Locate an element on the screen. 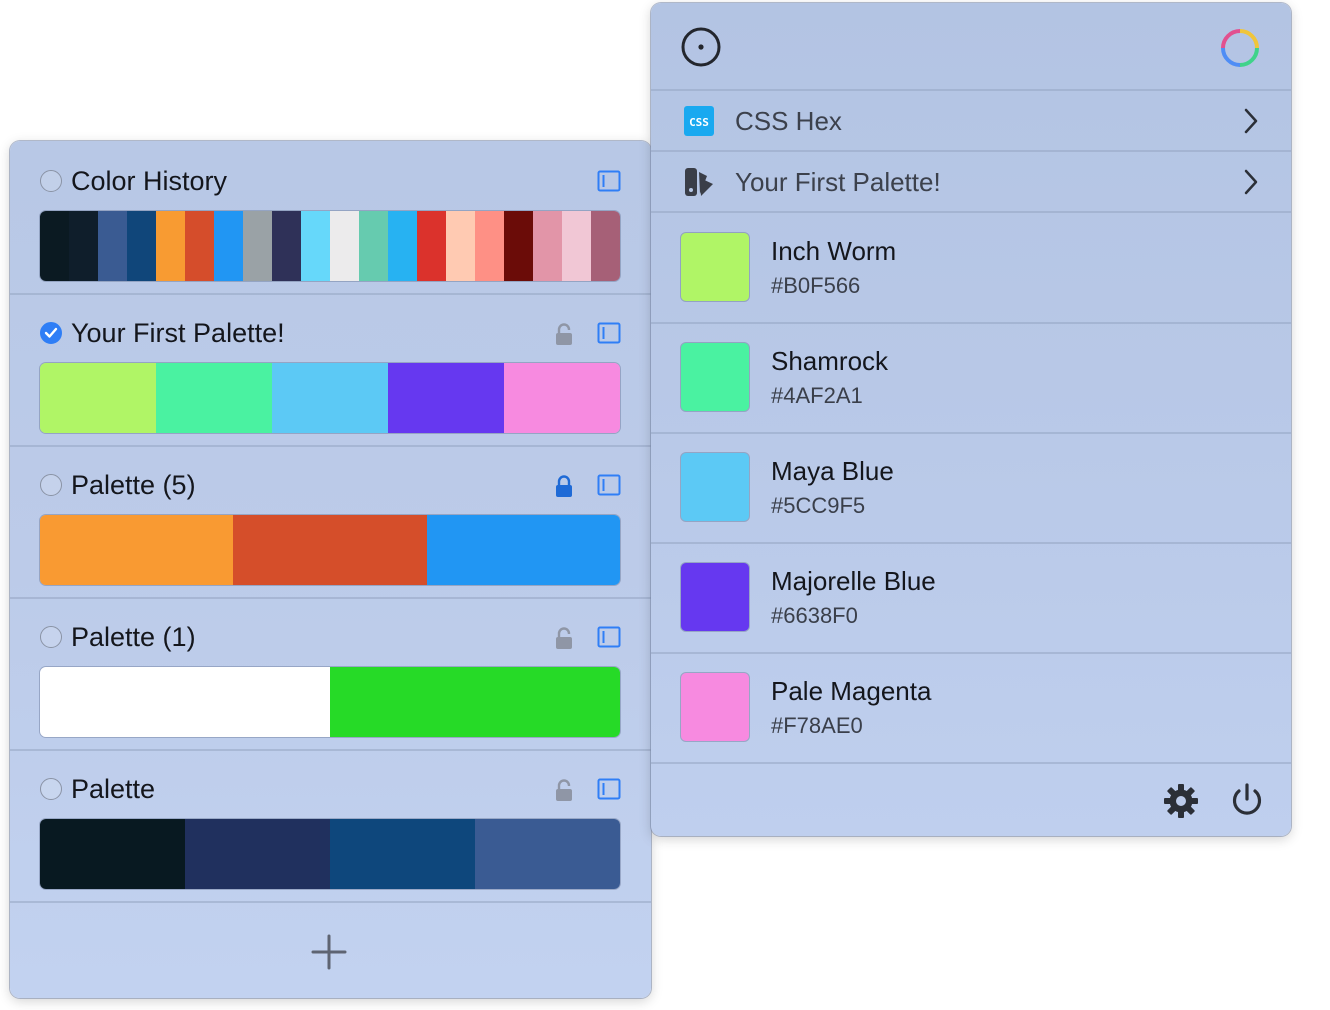 This screenshot has width=1330, height=1010. palette-title: Color History is located at coordinates (149, 181).